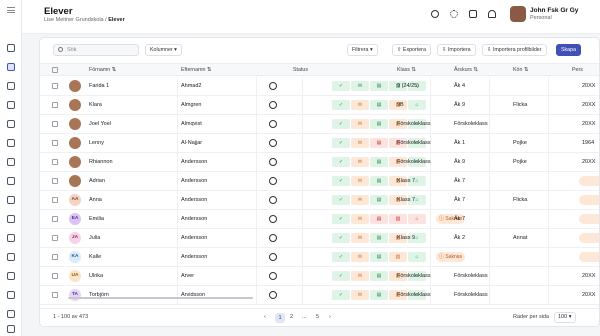 The width and height of the screenshot is (600, 336). What do you see at coordinates (456, 50) in the screenshot?
I see `import-button: ⇩ Importera` at bounding box center [456, 50].